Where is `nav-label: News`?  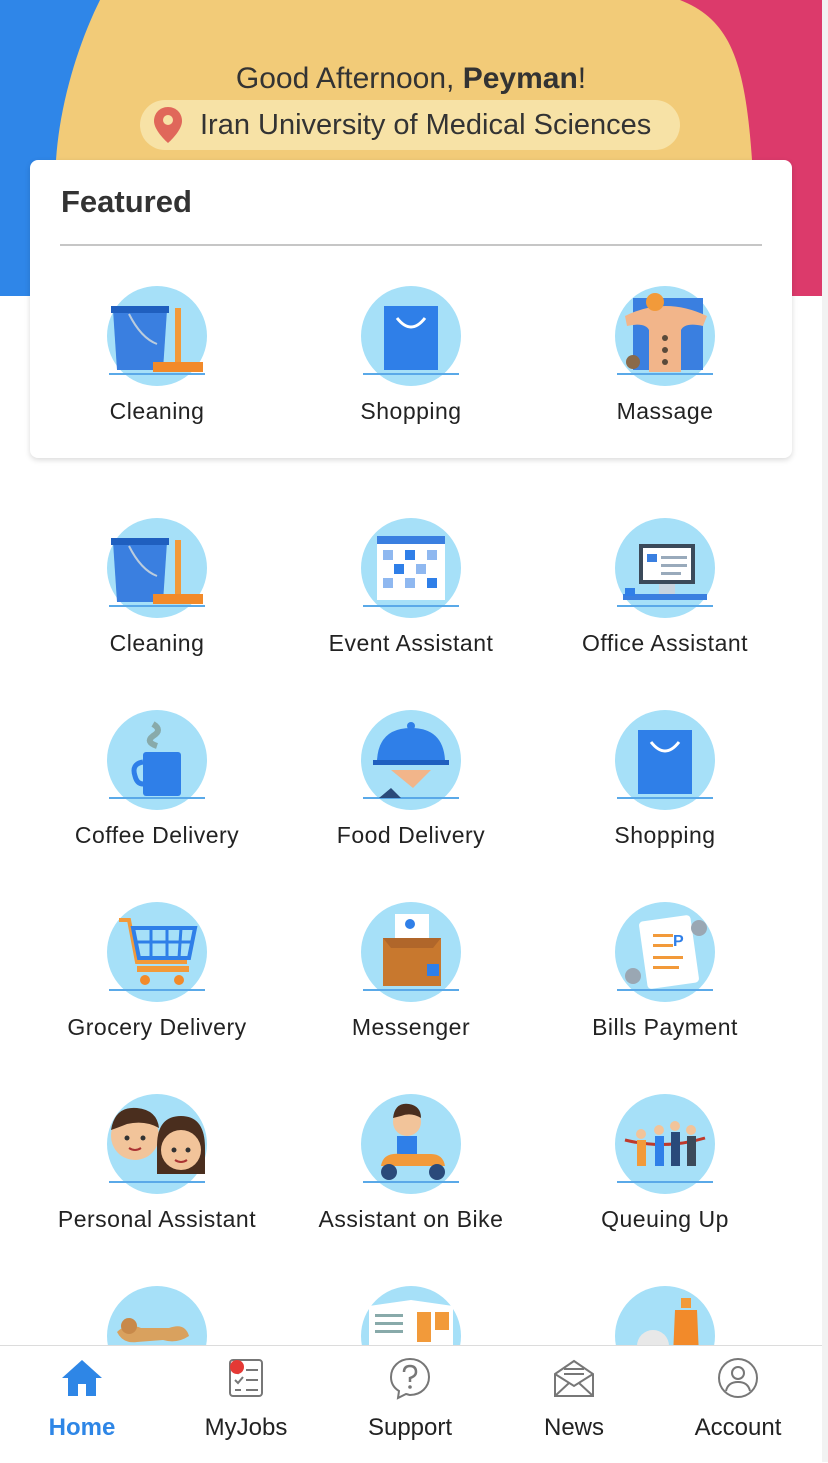
nav-label: News is located at coordinates (573, 1427).